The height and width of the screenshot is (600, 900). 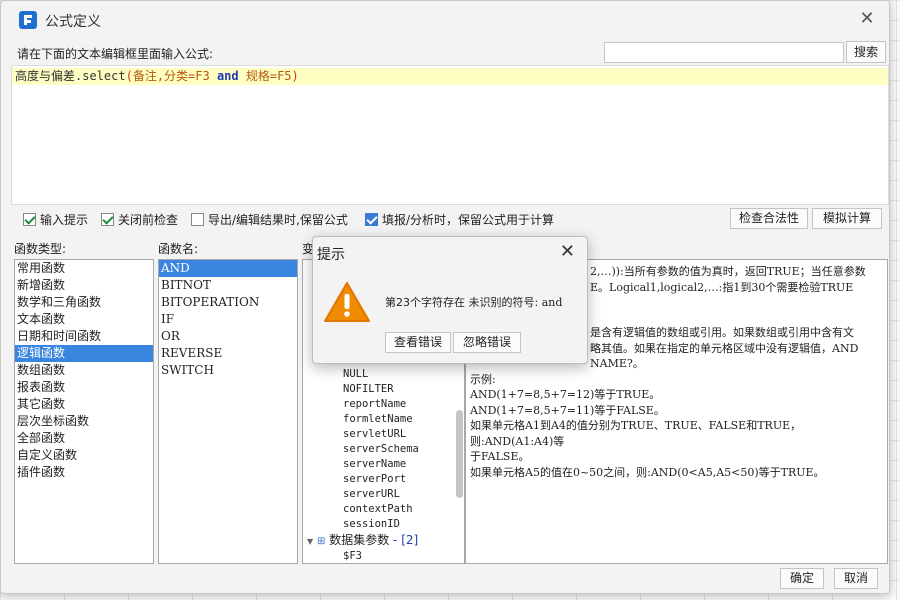 I want to click on option-check-before-close: 关闭前检查, so click(x=139, y=219).